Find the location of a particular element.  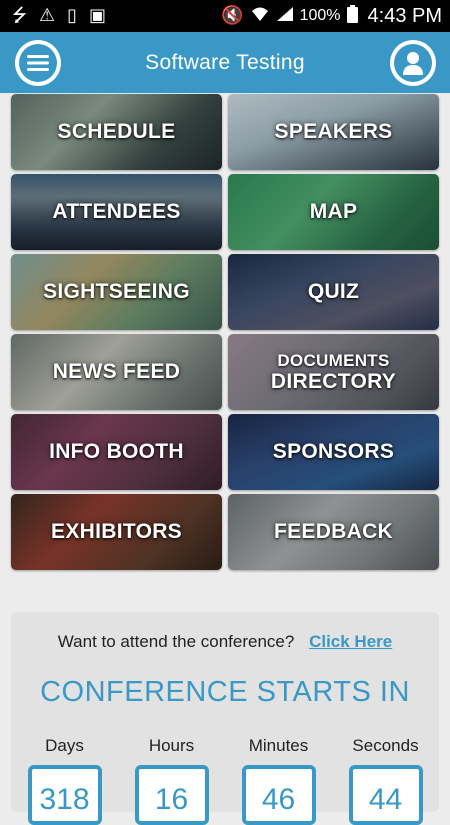

tile-map: MAP is located at coordinates (333, 212).